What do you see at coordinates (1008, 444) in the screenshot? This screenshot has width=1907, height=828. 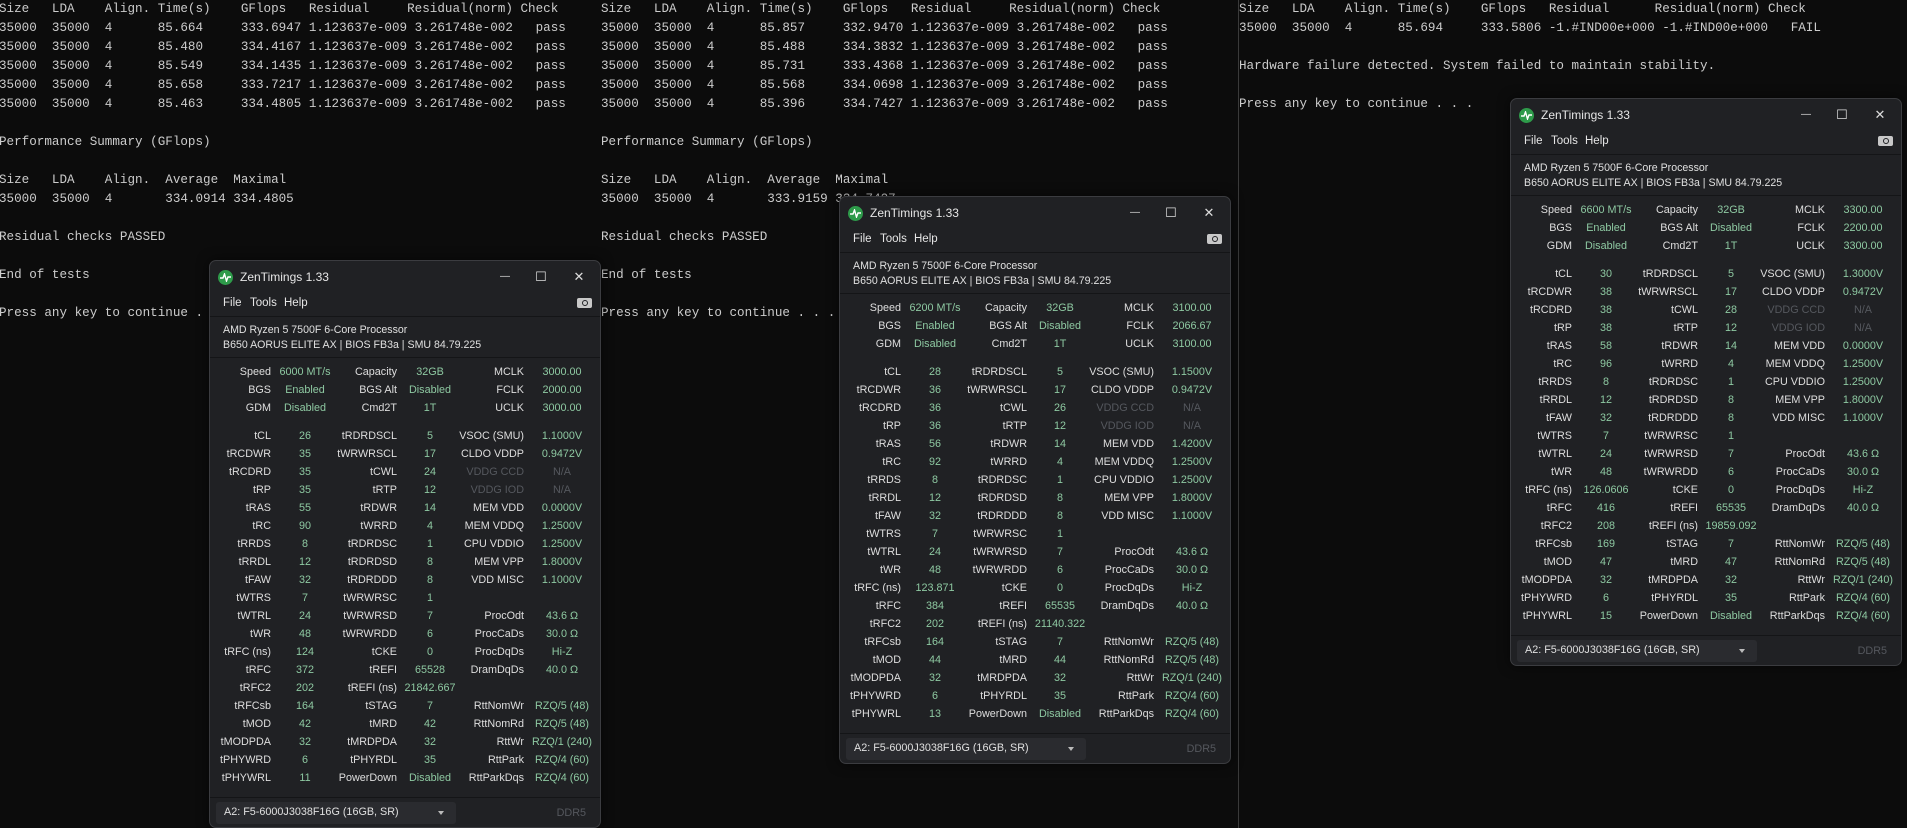 I see `timing-label: tRDWR` at bounding box center [1008, 444].